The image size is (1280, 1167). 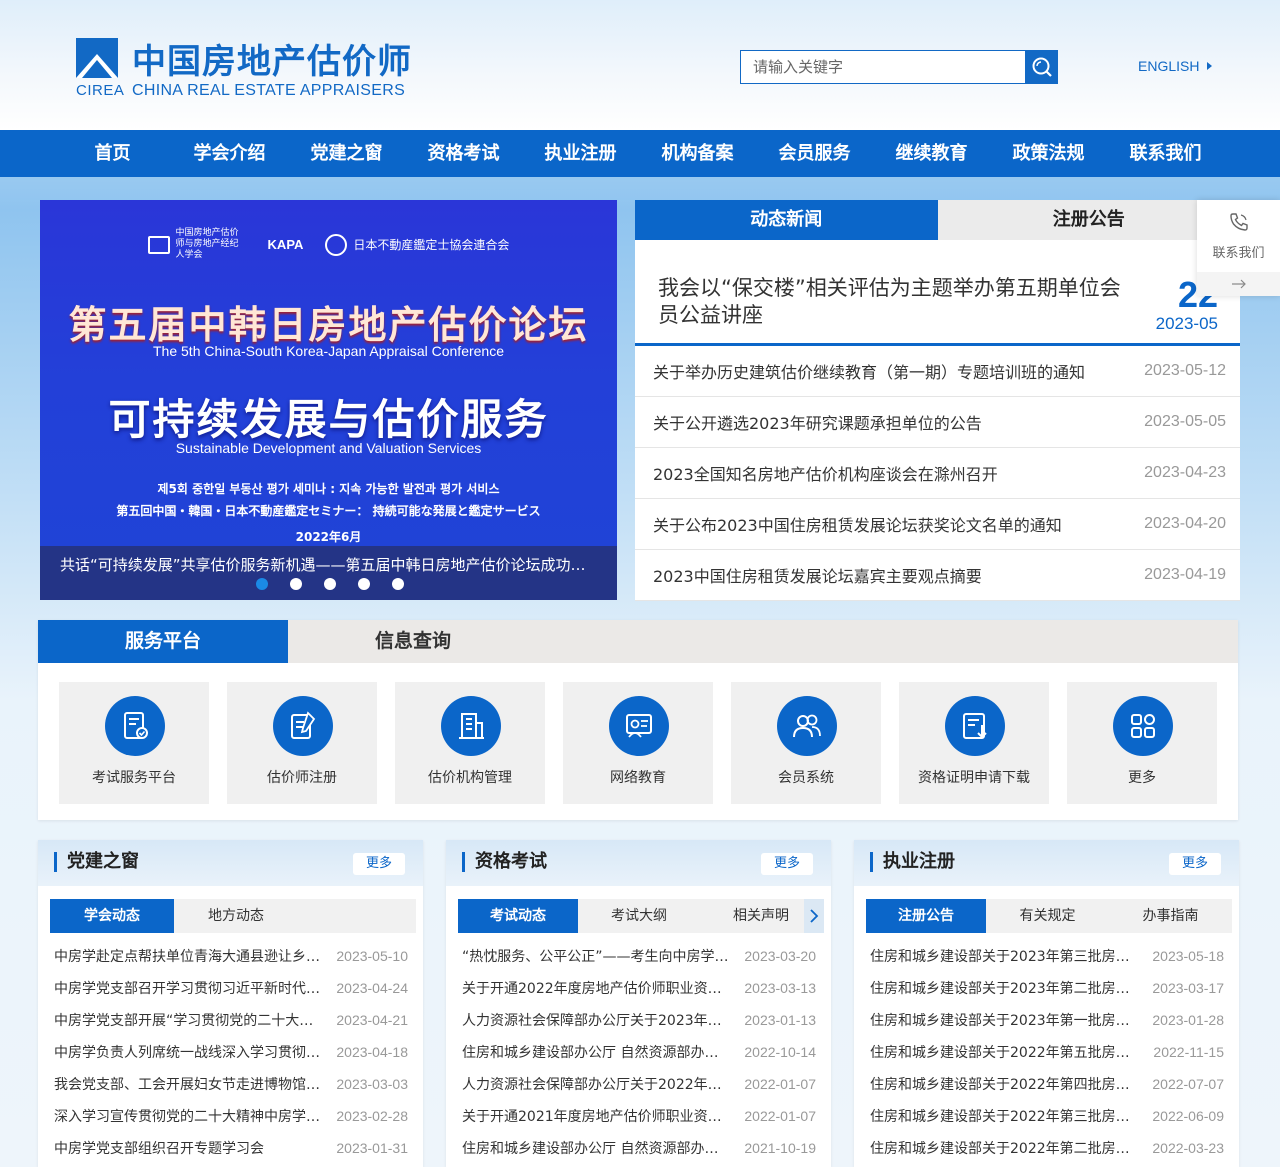 What do you see at coordinates (1047, 916) in the screenshot?
I see `tab-regulations: 有关规定` at bounding box center [1047, 916].